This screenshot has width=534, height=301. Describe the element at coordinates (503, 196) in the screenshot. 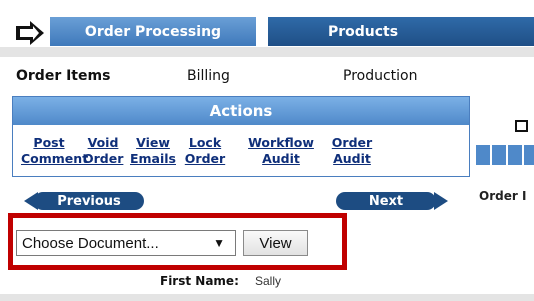

I see `side-section-label: Order I` at that location.